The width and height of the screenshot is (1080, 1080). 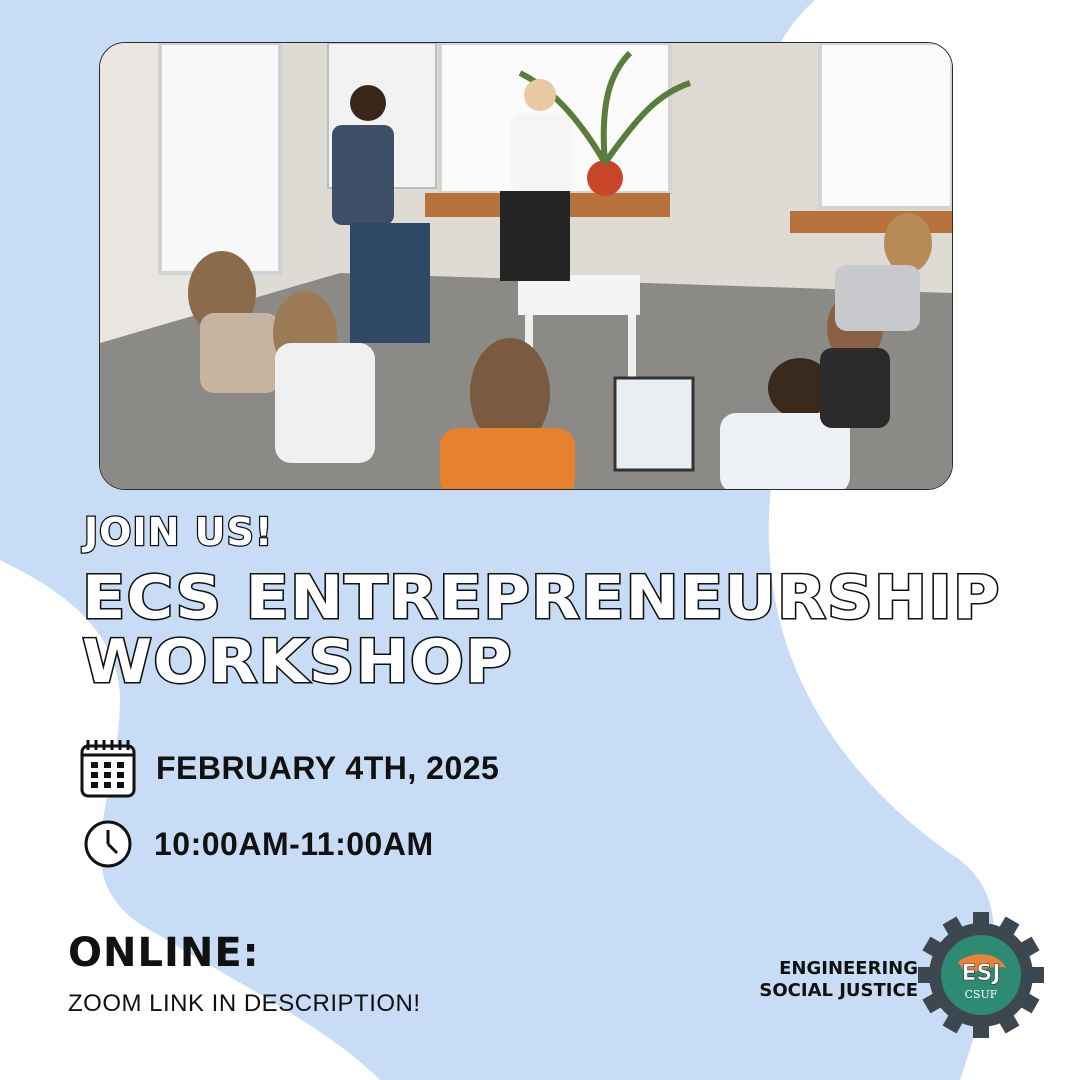 What do you see at coordinates (848, 968) in the screenshot?
I see `organization-line-1: ENGINEERING` at bounding box center [848, 968].